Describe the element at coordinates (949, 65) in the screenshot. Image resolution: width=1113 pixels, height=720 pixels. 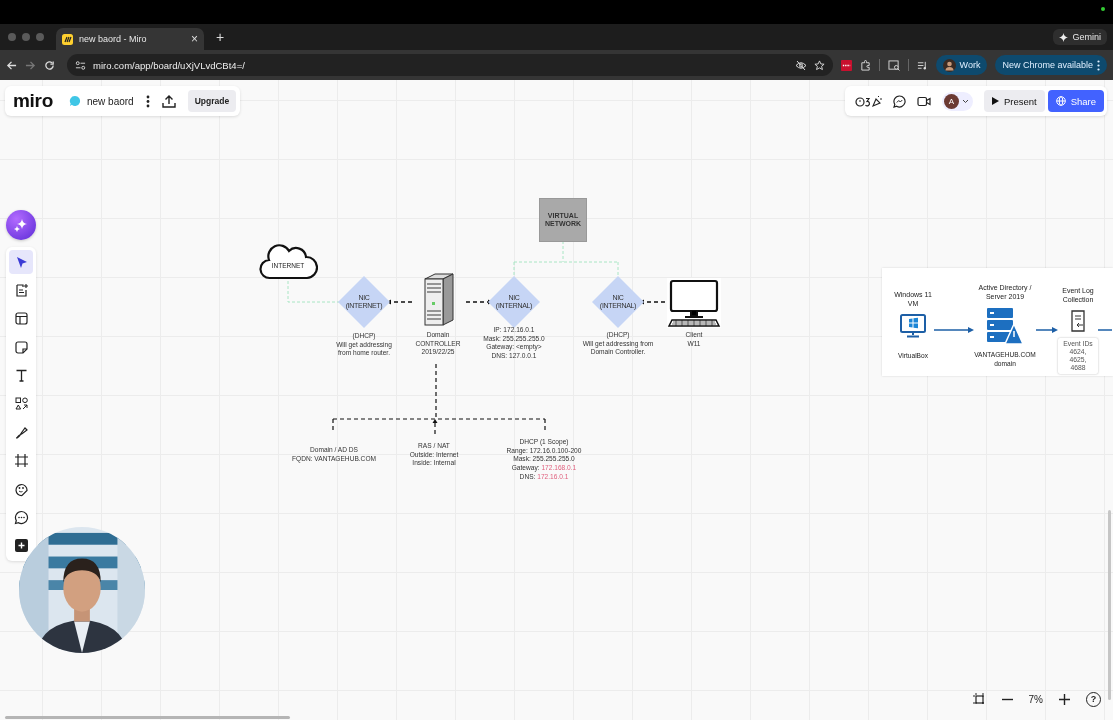
I see `avatar-icon` at that location.